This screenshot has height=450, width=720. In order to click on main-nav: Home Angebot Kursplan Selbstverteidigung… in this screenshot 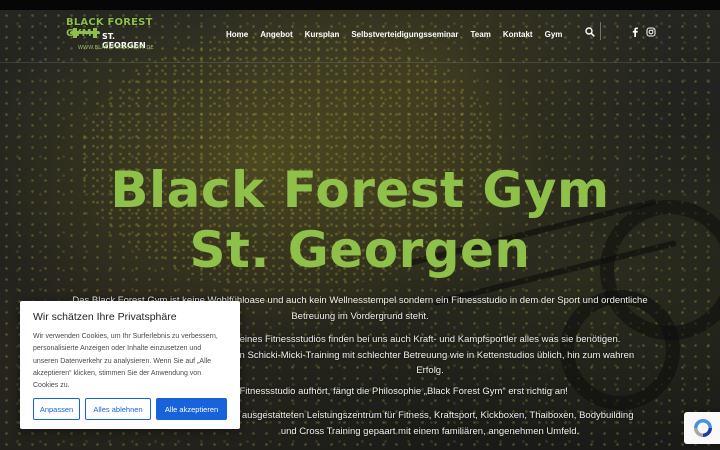, I will do `click(400, 34)`.